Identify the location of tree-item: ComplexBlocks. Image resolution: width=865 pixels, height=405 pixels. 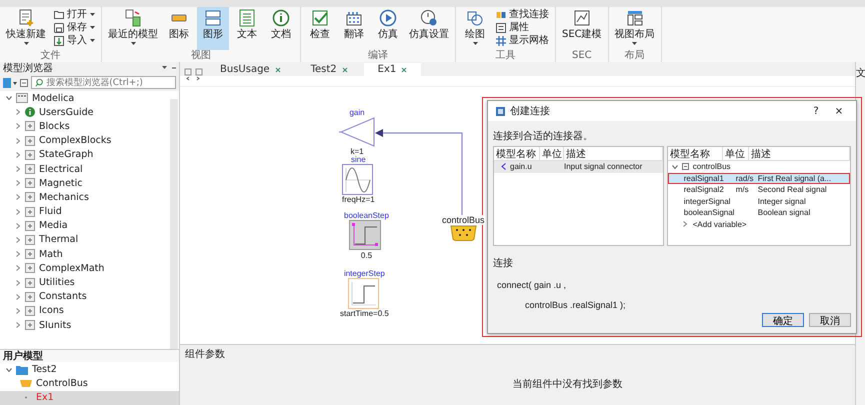
(84, 141).